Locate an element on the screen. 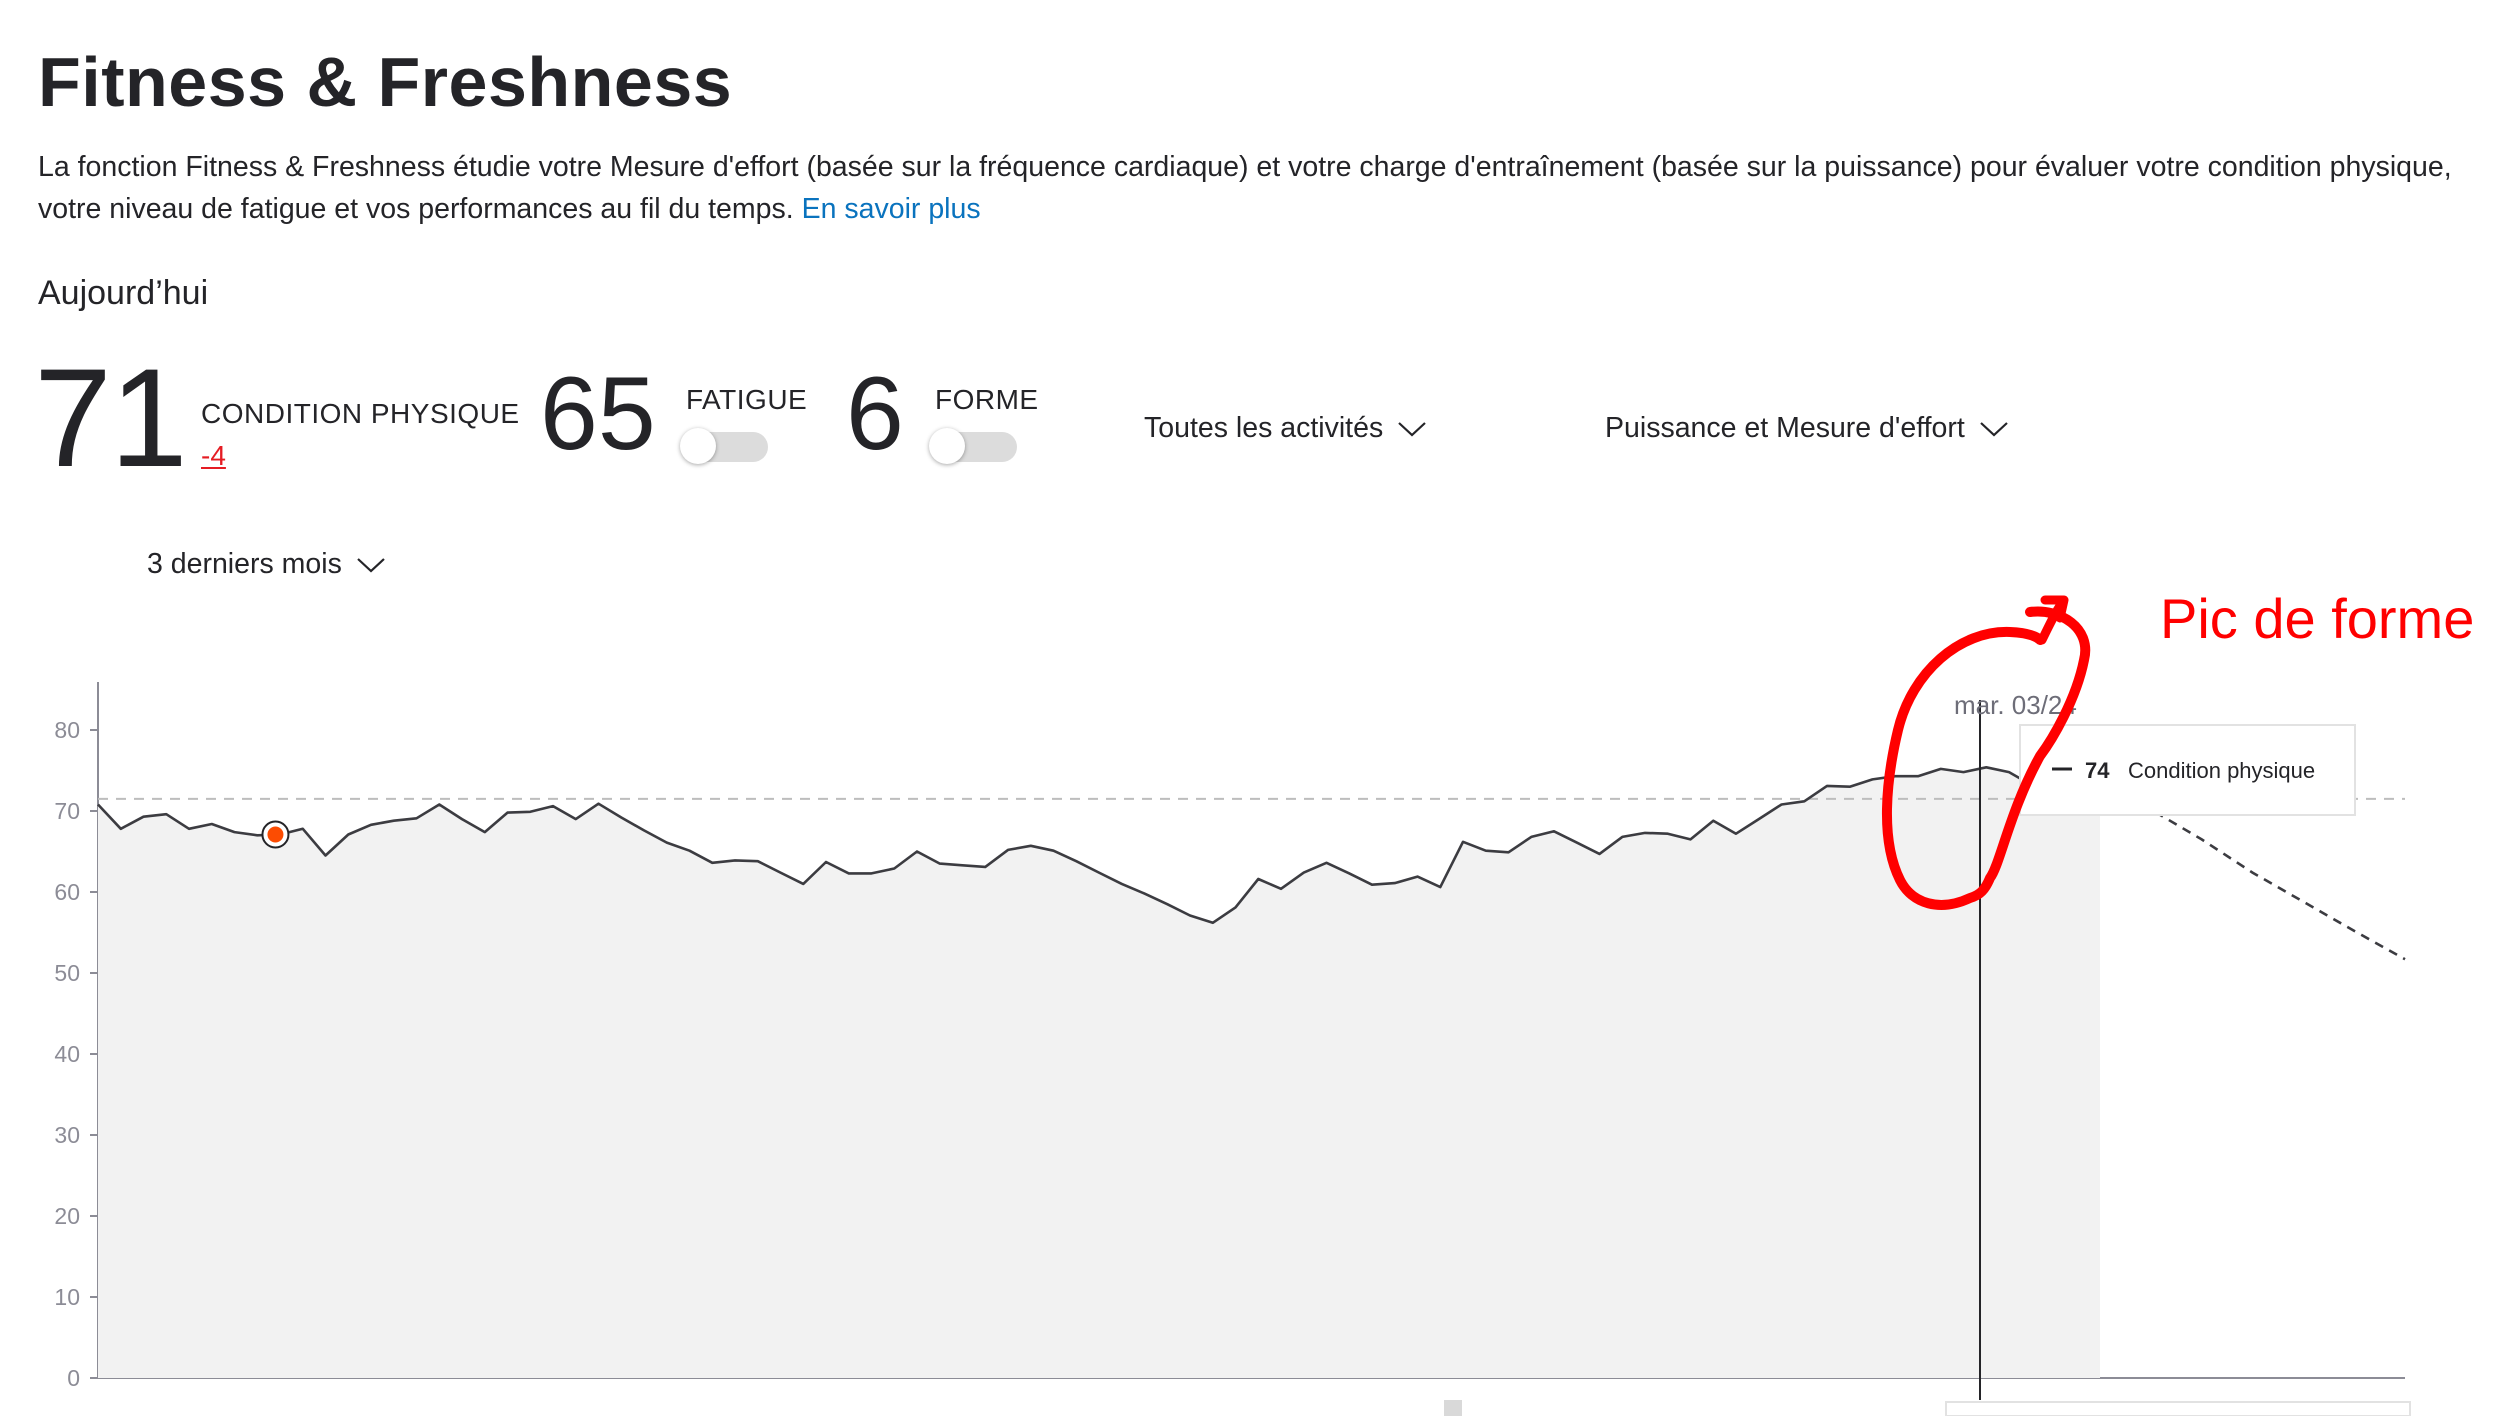 The height and width of the screenshot is (1416, 2510). annotation-arrow-head is located at coordinates (2053, 620).